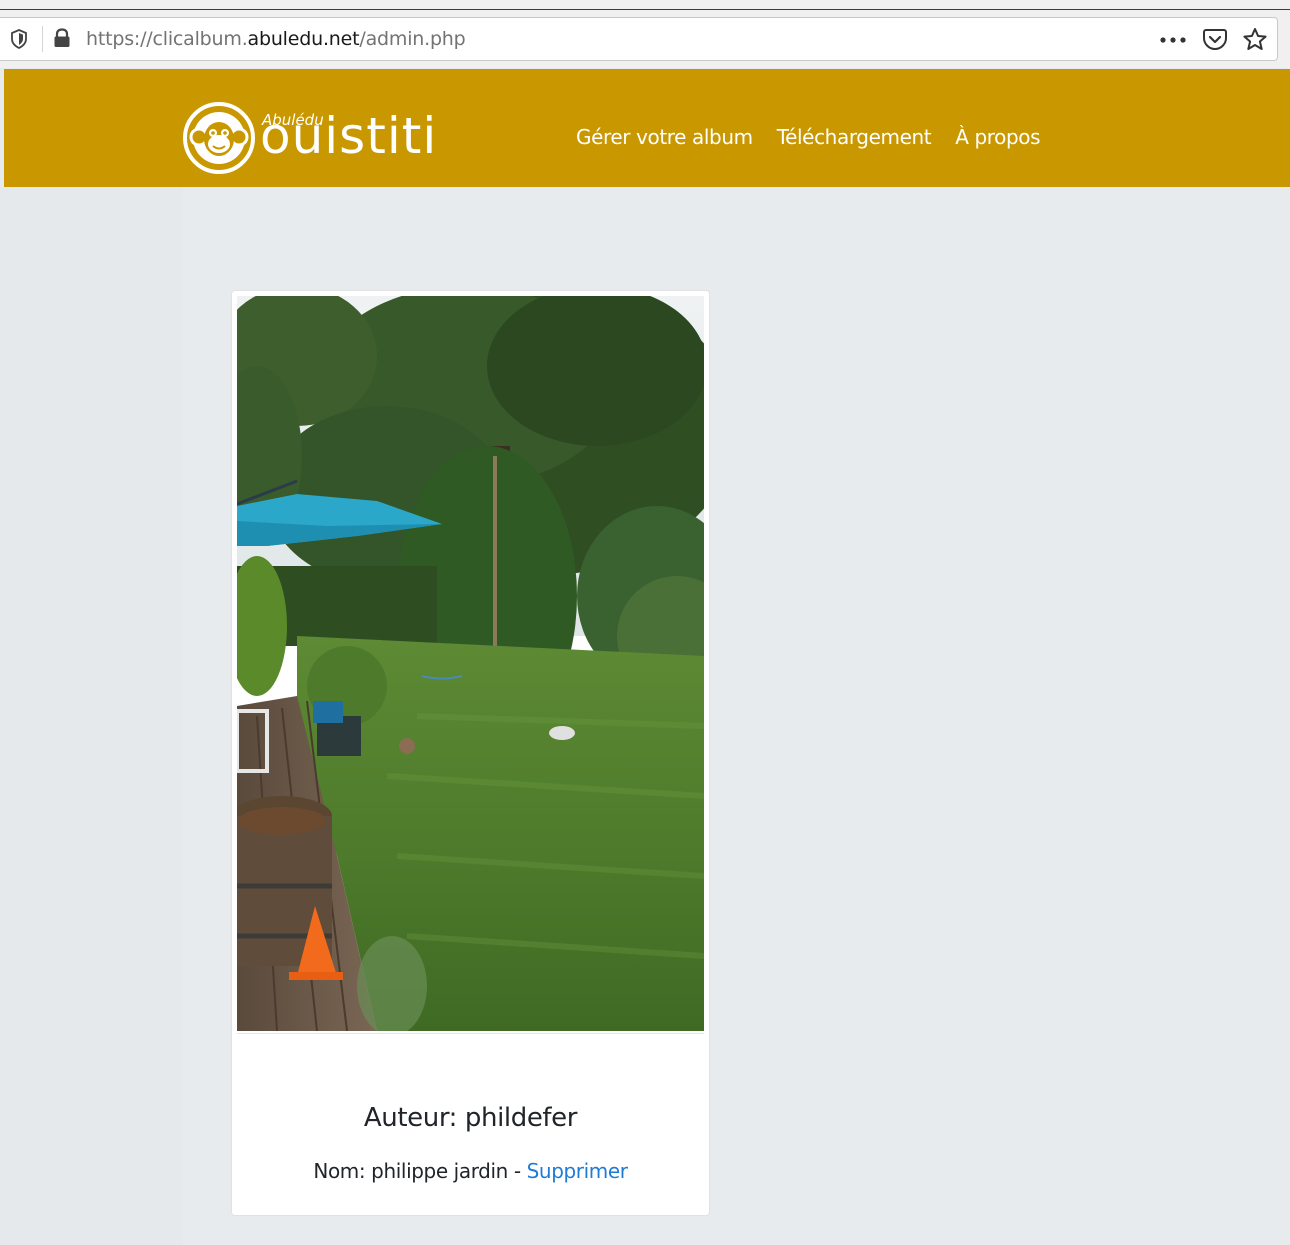 Image resolution: width=1290 pixels, height=1245 pixels. I want to click on photo-name-line: Nom: philippe jardin - Supprimer, so click(470, 1171).